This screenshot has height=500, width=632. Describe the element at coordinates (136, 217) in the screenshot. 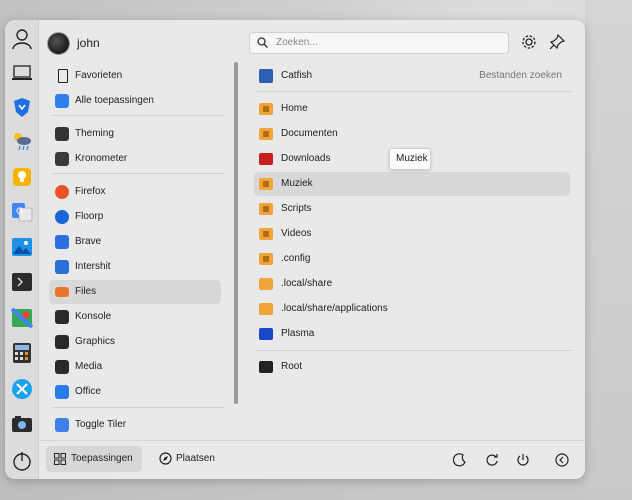

I see `category-floorp: Floorp` at that location.